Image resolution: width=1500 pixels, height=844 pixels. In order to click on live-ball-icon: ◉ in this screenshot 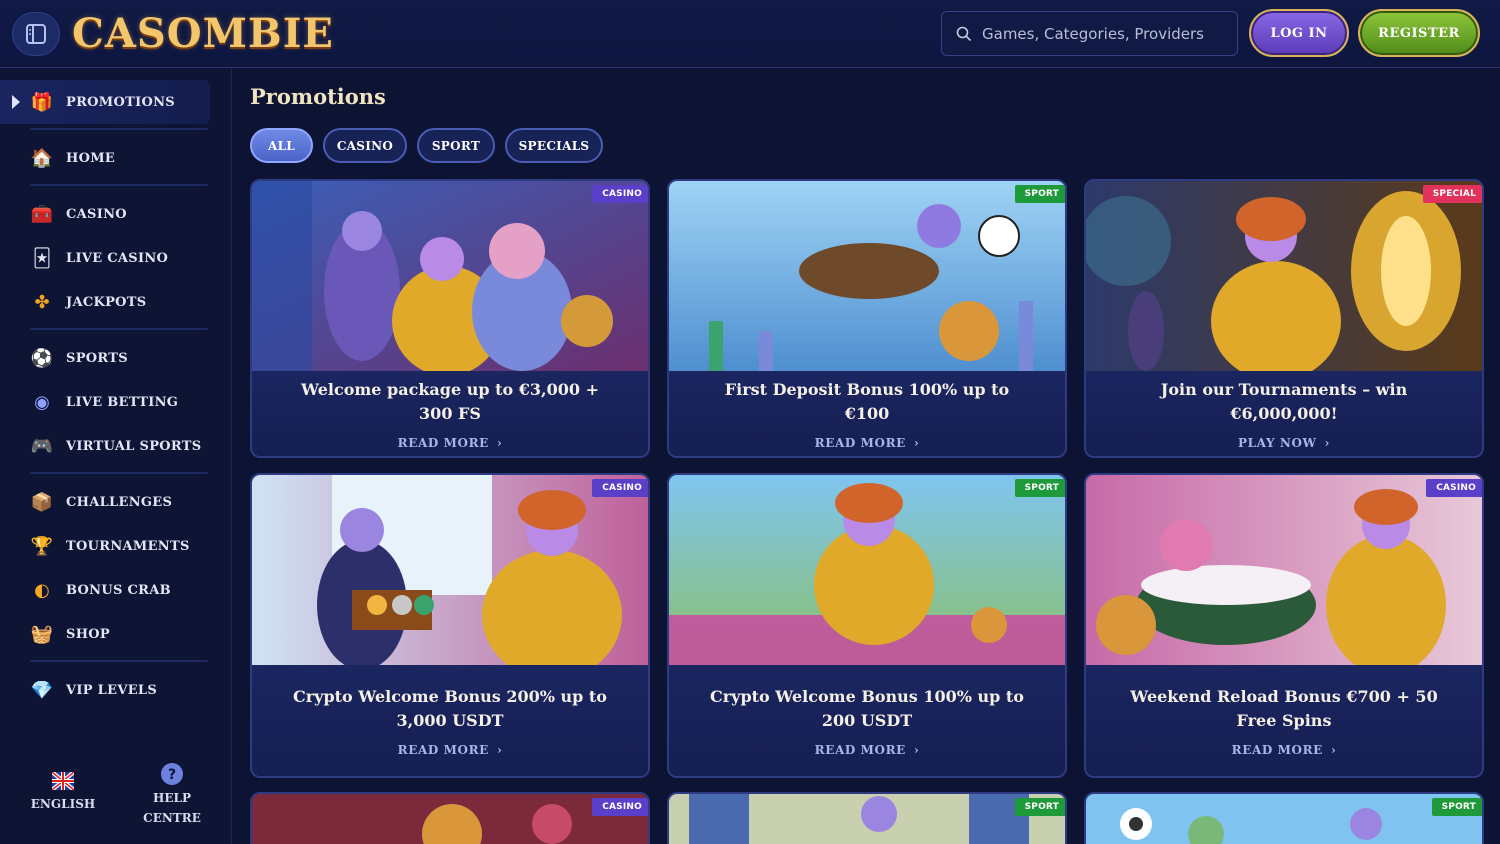, I will do `click(42, 402)`.